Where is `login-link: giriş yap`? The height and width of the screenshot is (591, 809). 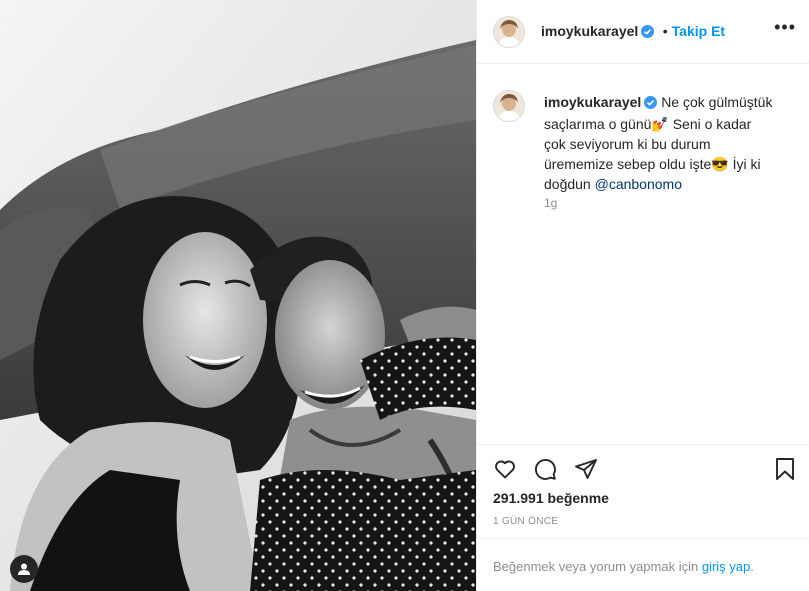 login-link: giriş yap is located at coordinates (726, 566).